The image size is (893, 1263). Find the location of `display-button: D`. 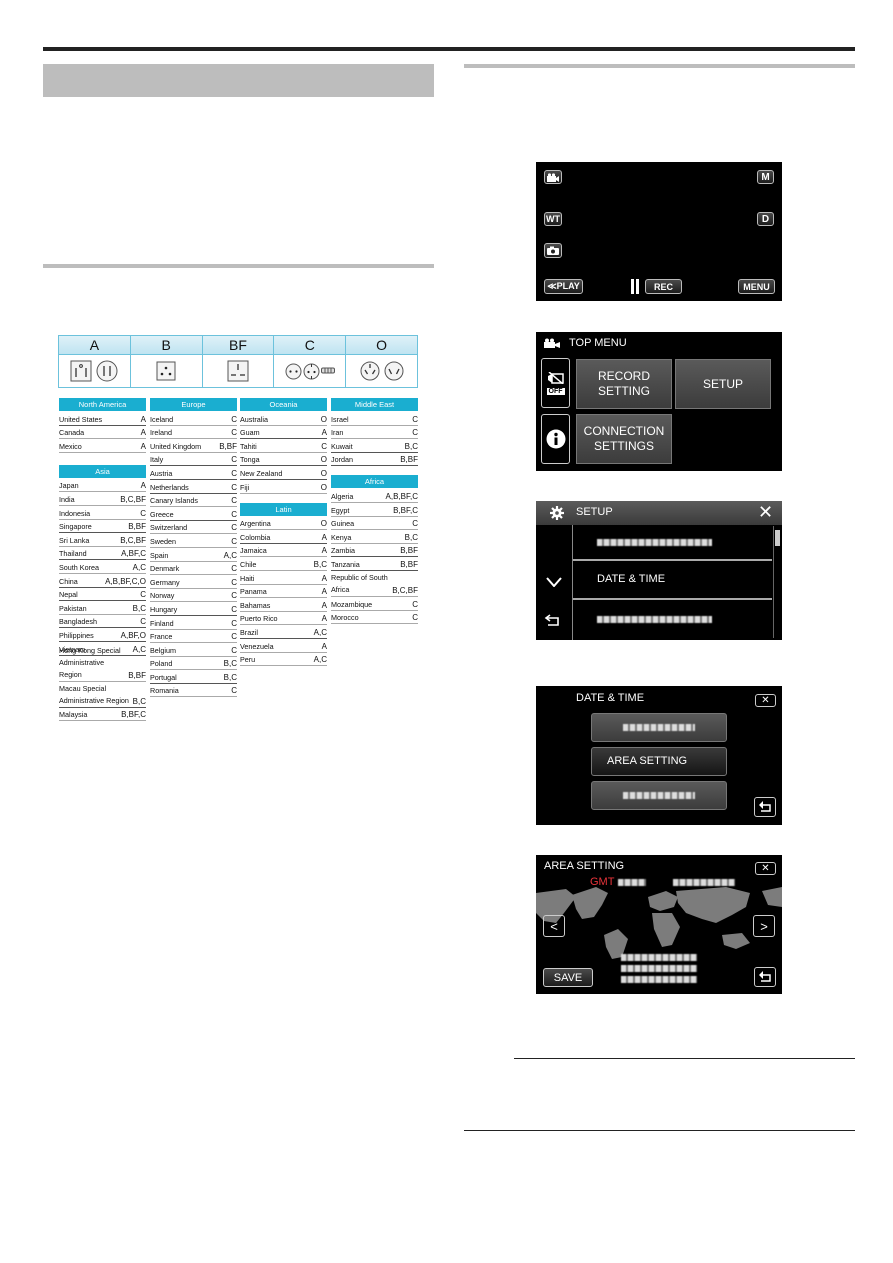

display-button: D is located at coordinates (765, 219).